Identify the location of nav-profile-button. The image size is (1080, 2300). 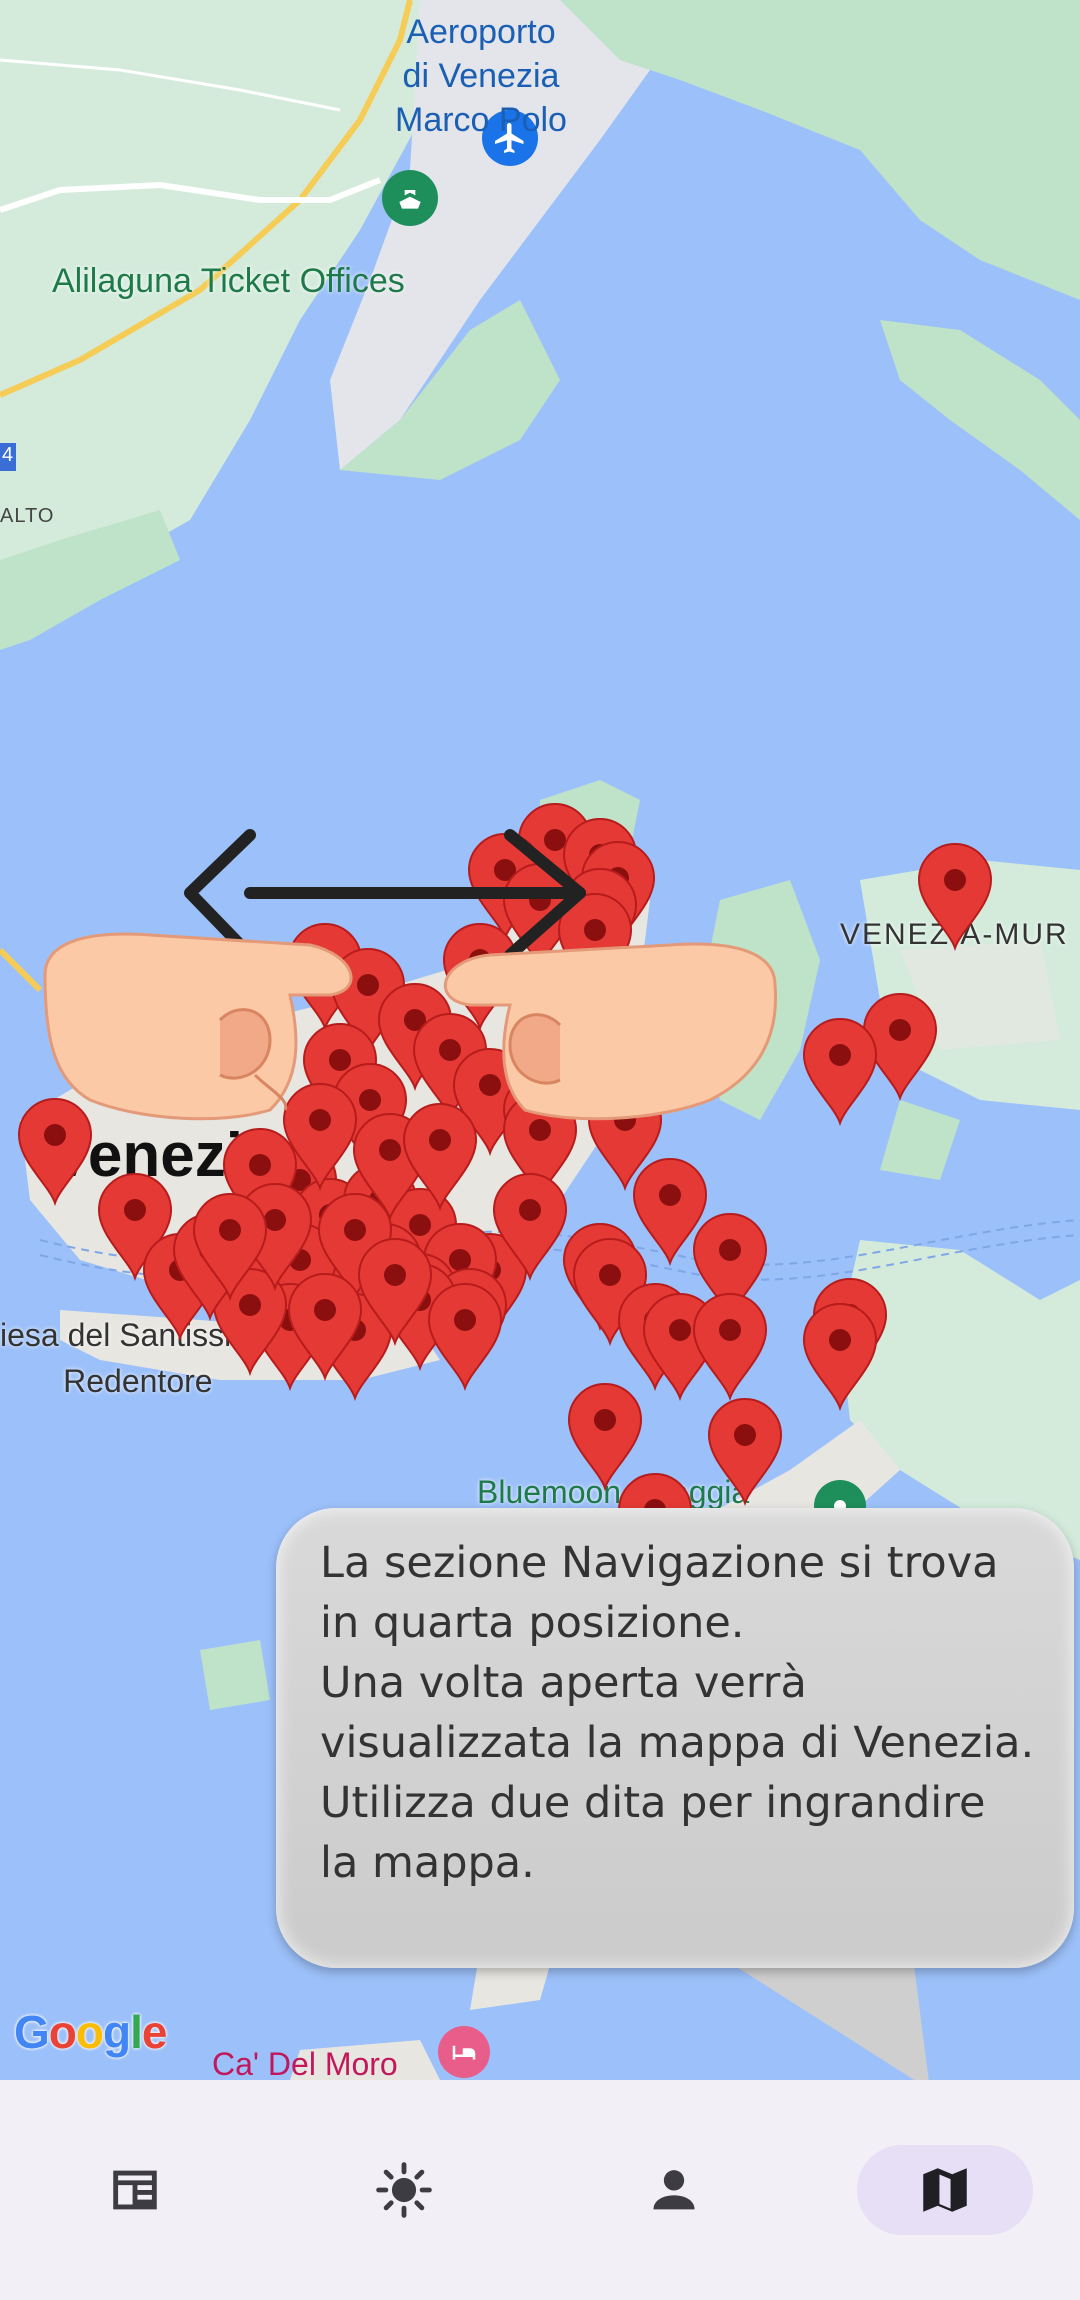
(674, 2190).